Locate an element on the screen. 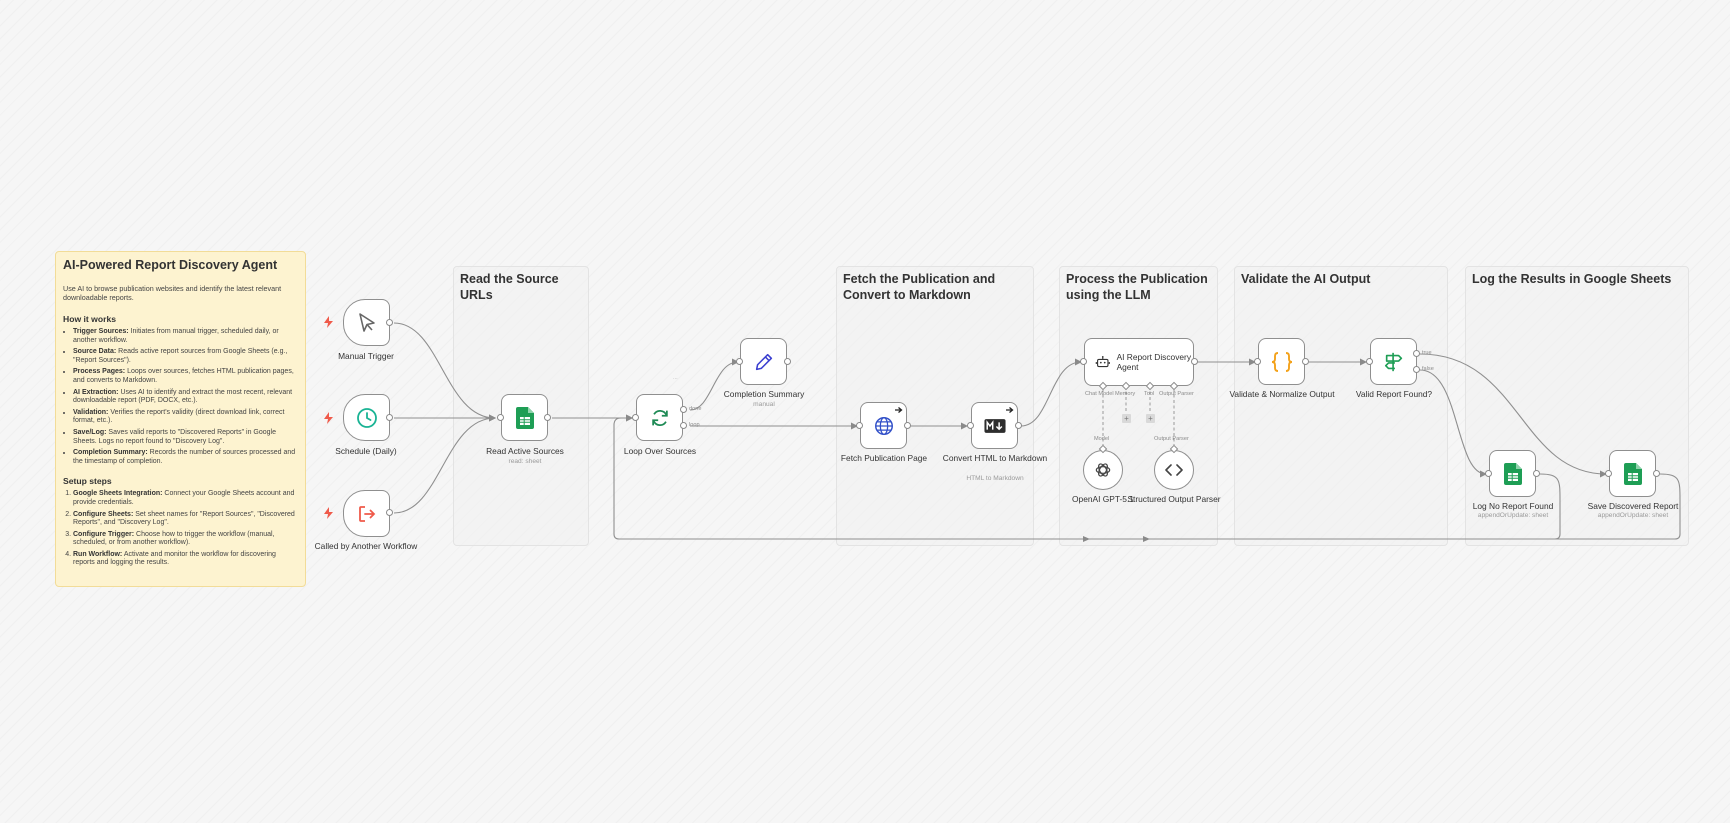 The width and height of the screenshot is (1730, 823). cursor-icon is located at coordinates (366, 322).